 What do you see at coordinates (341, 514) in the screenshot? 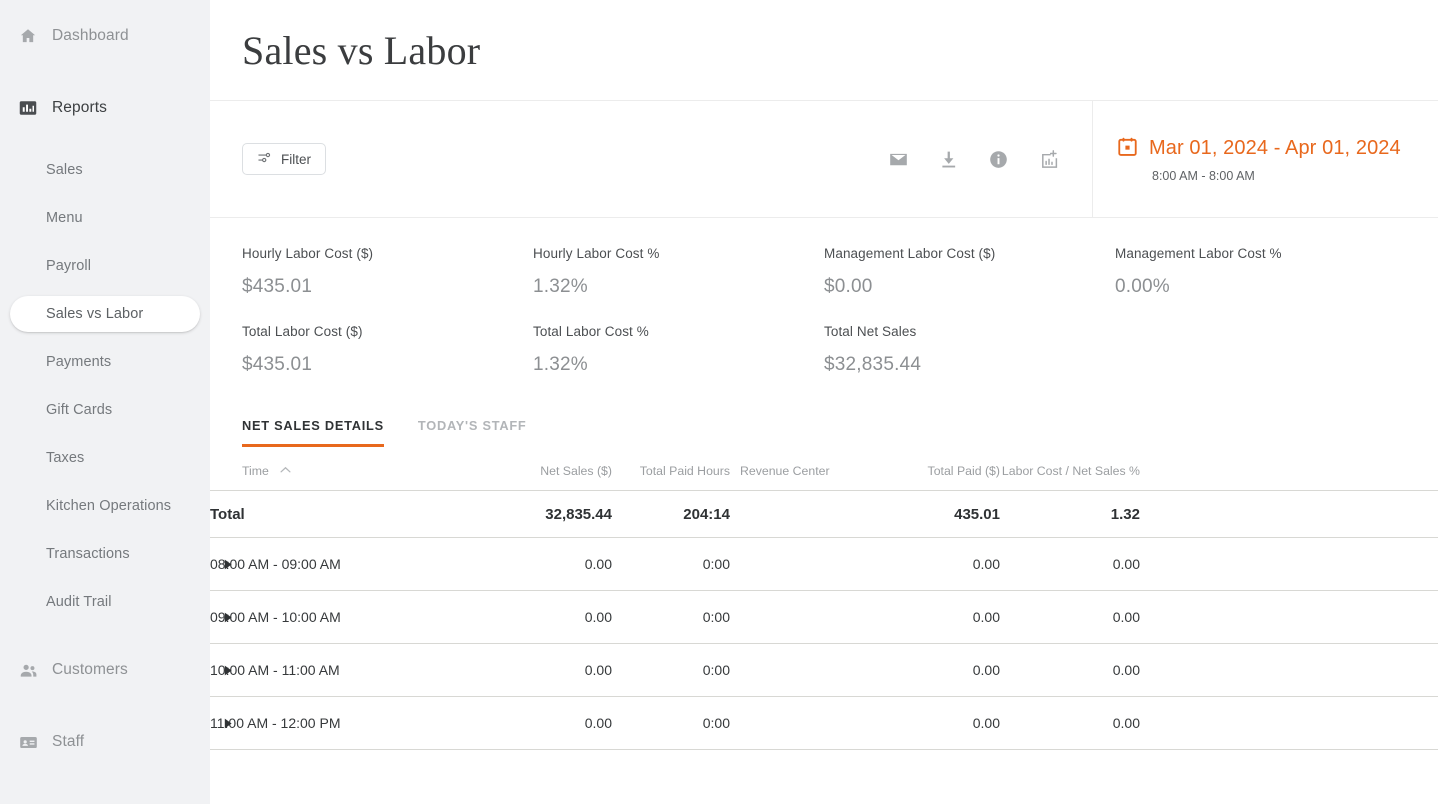
I see `cell-time: Total` at bounding box center [341, 514].